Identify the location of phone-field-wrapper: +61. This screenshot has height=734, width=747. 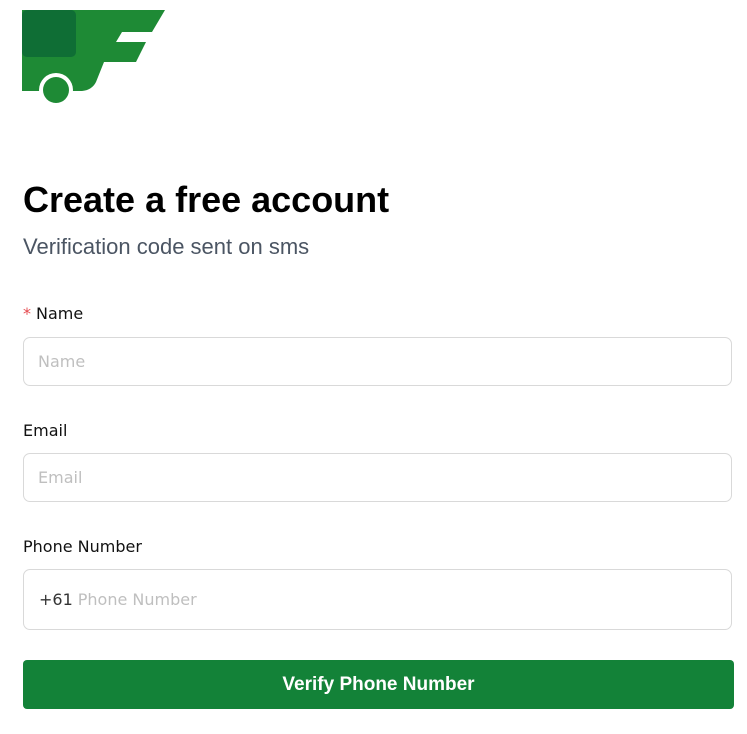
(377, 599).